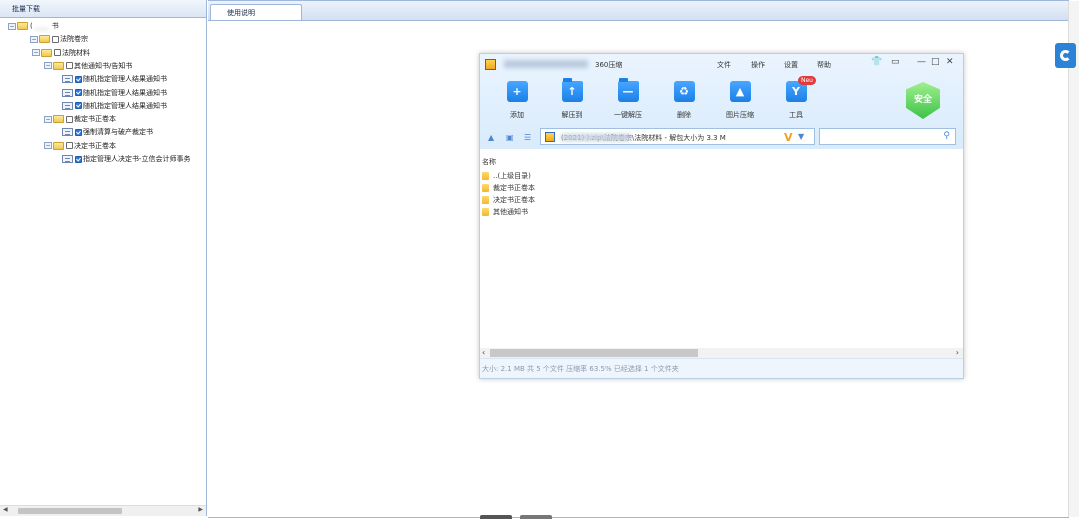  Describe the element at coordinates (41, 26) in the screenshot. I see `blurred-text: ____` at that location.